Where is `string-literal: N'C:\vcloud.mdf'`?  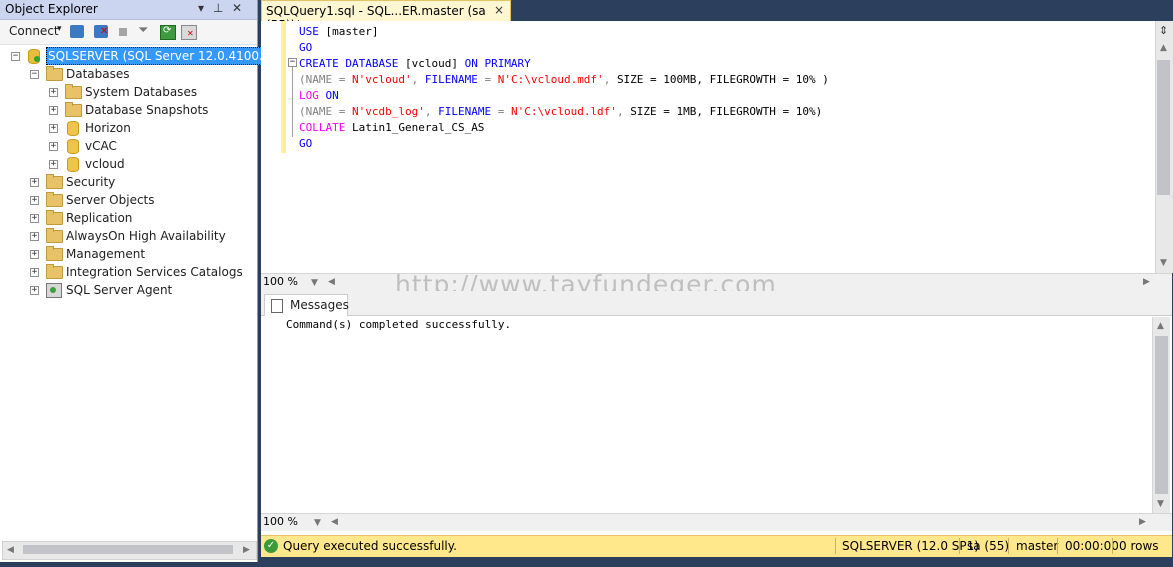
string-literal: N'C:\vcloud.mdf' is located at coordinates (550, 79).